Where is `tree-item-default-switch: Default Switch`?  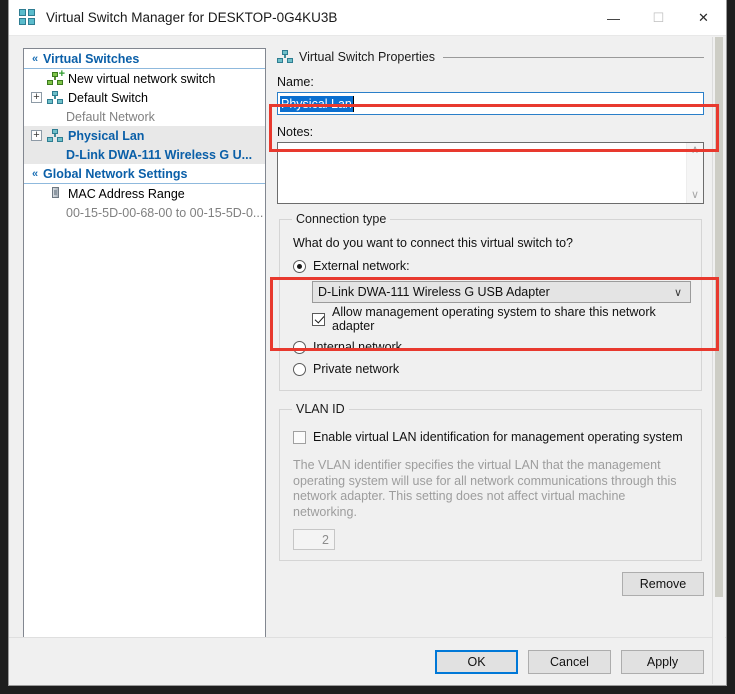
tree-item-default-switch: Default Switch is located at coordinates (144, 97).